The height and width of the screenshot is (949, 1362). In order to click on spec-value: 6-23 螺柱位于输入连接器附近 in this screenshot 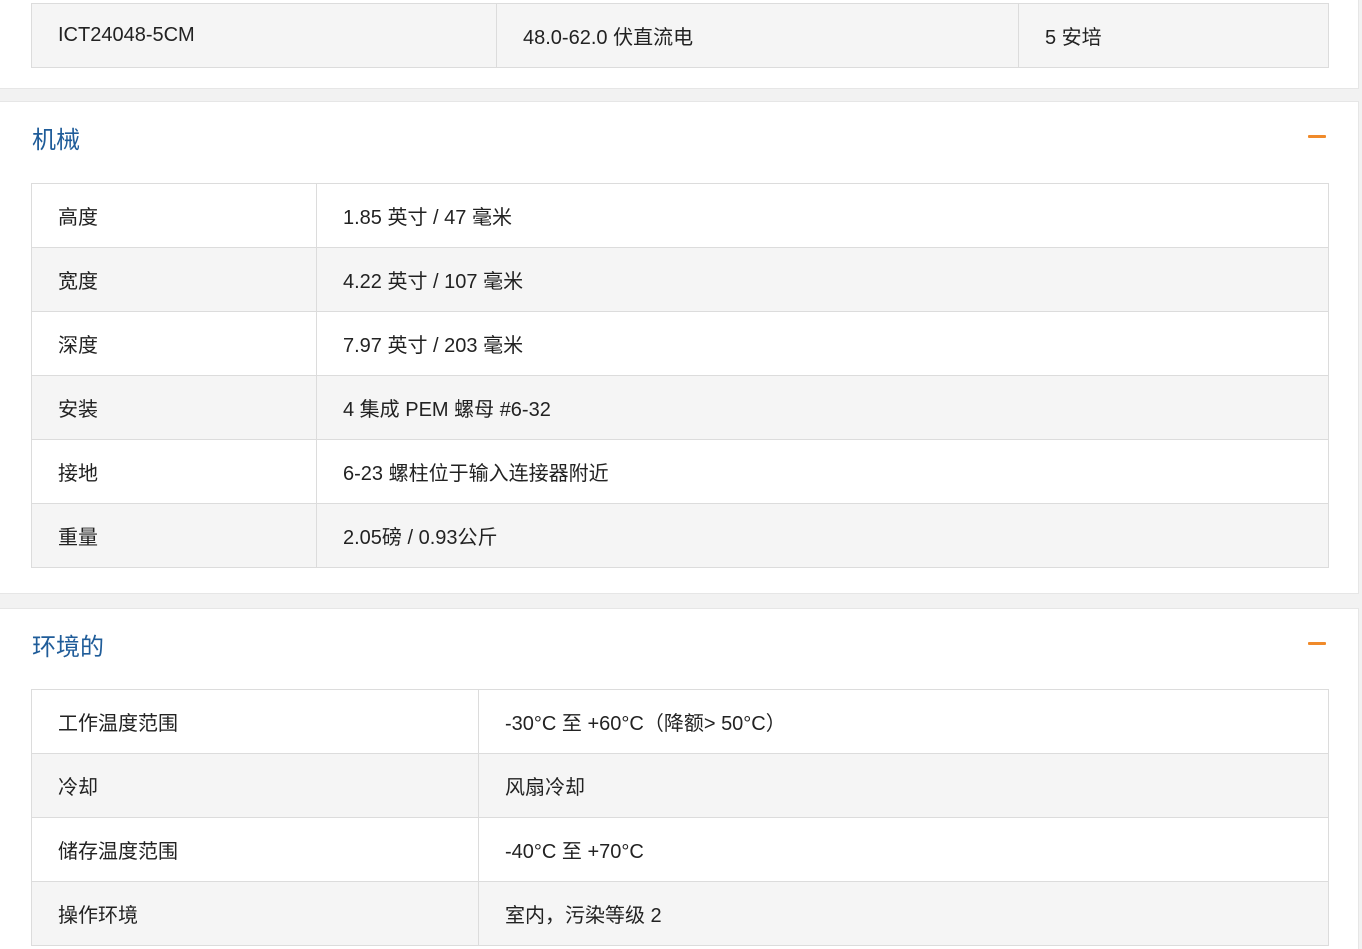, I will do `click(822, 471)`.